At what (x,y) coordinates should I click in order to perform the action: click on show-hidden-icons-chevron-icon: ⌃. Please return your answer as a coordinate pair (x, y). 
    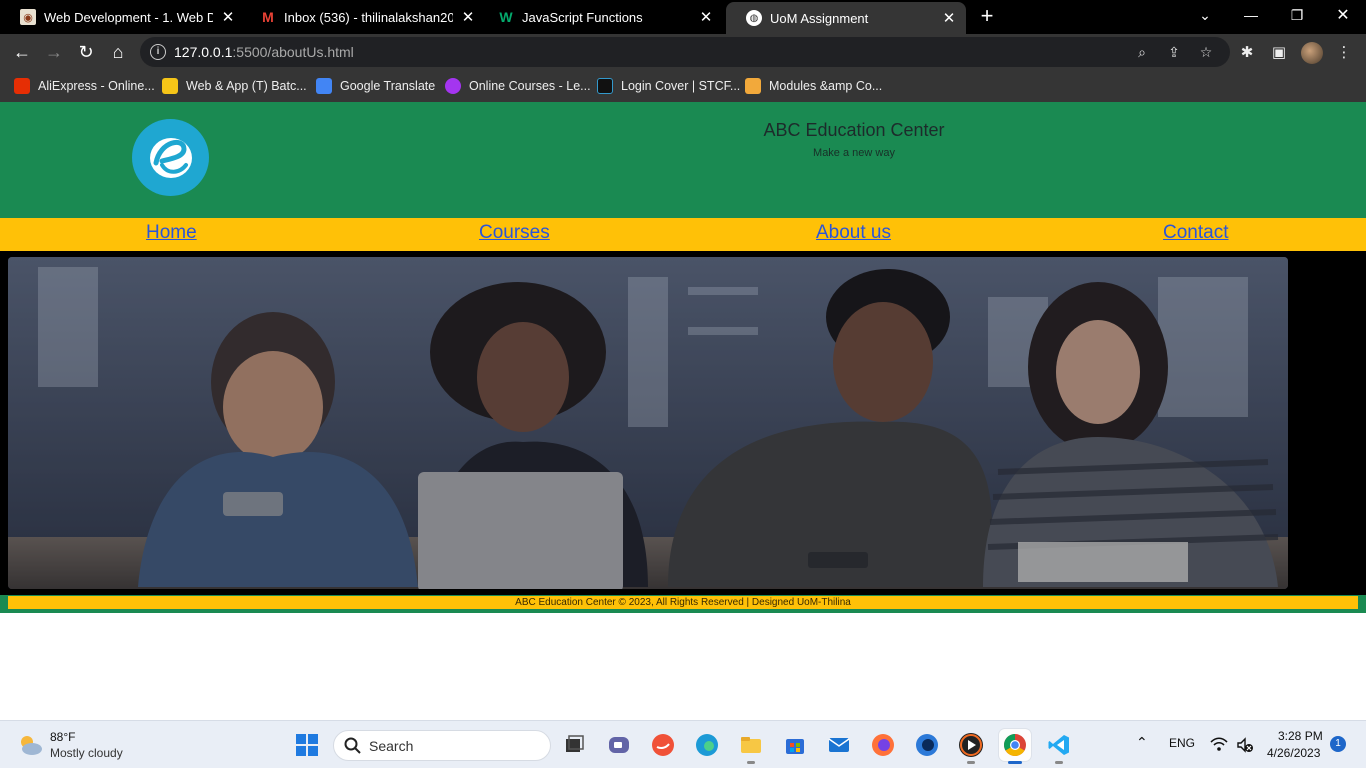
    Looking at the image, I should click on (1142, 742).